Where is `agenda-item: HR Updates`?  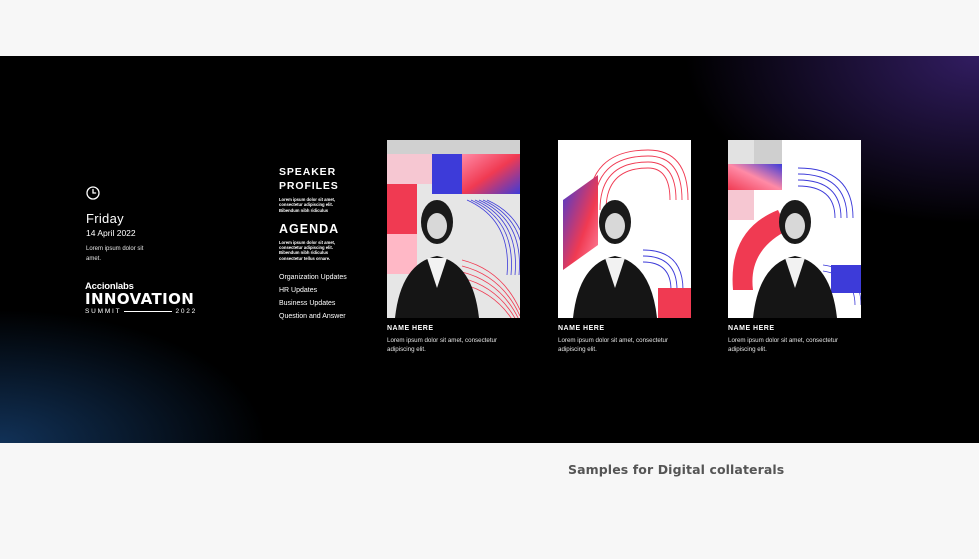
agenda-item: HR Updates is located at coordinates (298, 291).